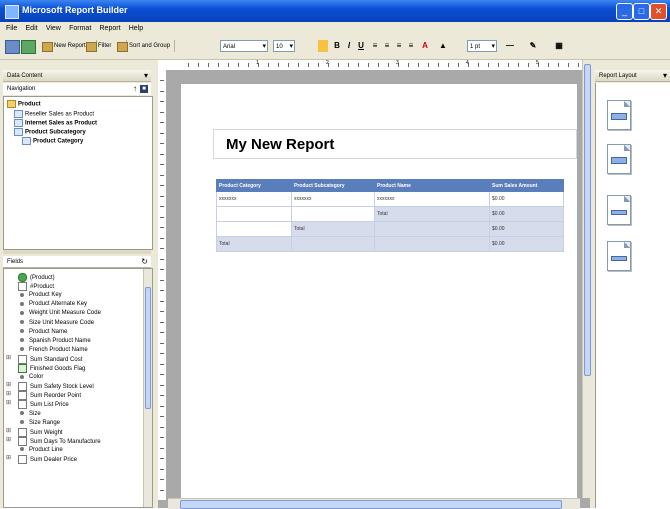 The width and height of the screenshot is (670, 509). What do you see at coordinates (665, 76) in the screenshot?
I see `chevron-down-icon: ▾` at bounding box center [665, 76].